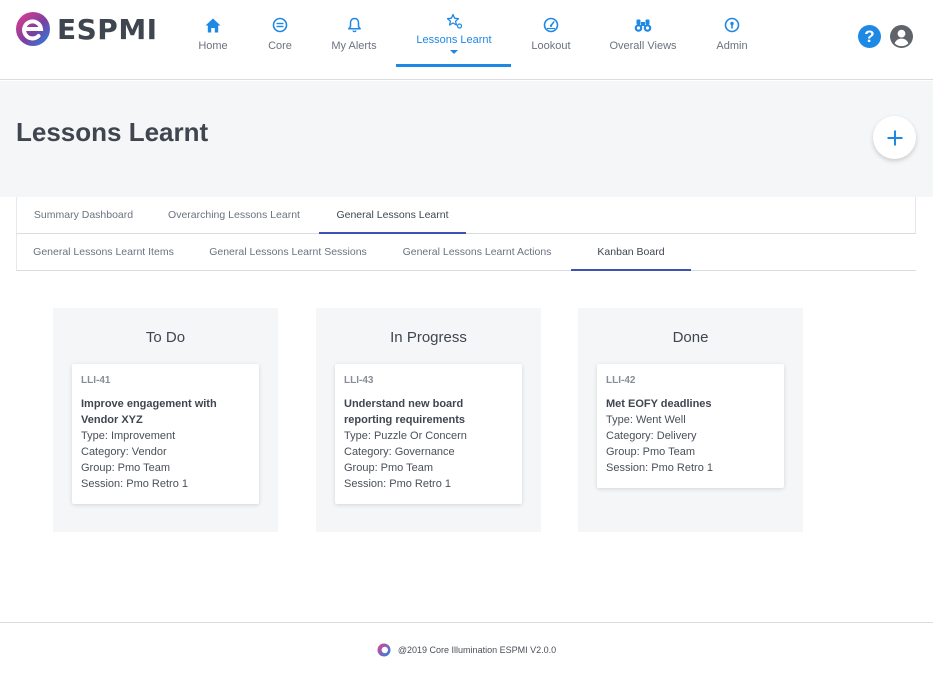 The image size is (933, 689). What do you see at coordinates (643, 46) in the screenshot?
I see `nav-overall-views-label: Overall Views` at bounding box center [643, 46].